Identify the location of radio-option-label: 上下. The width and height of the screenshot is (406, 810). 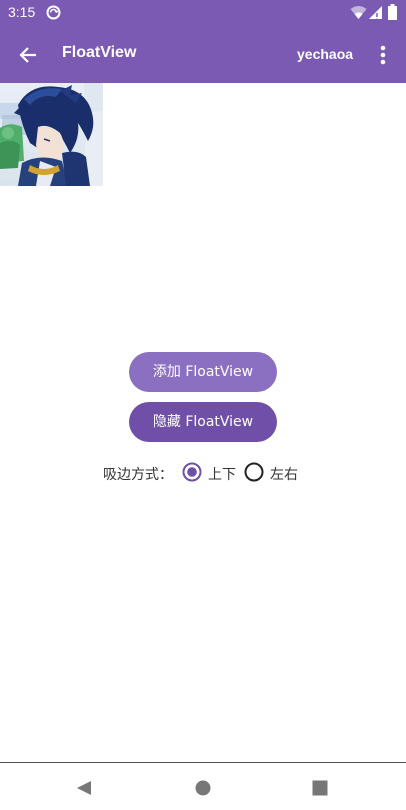
(222, 475).